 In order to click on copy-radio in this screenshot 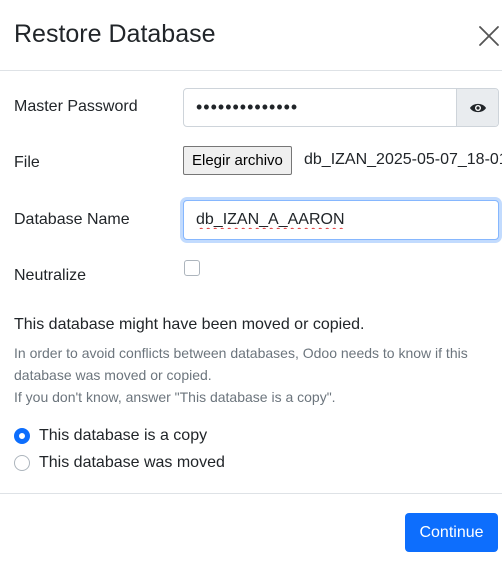, I will do `click(22, 436)`.